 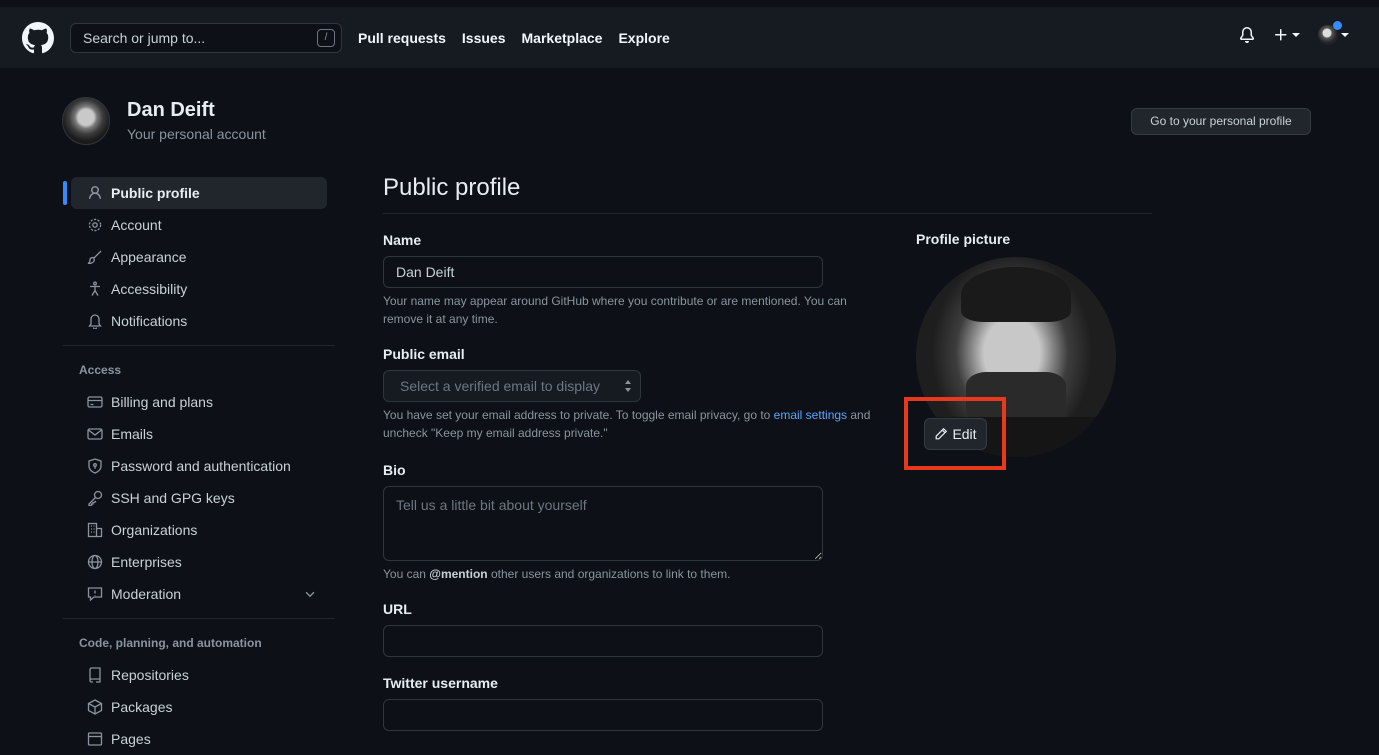 What do you see at coordinates (1016, 294) in the screenshot?
I see `photo-hair` at bounding box center [1016, 294].